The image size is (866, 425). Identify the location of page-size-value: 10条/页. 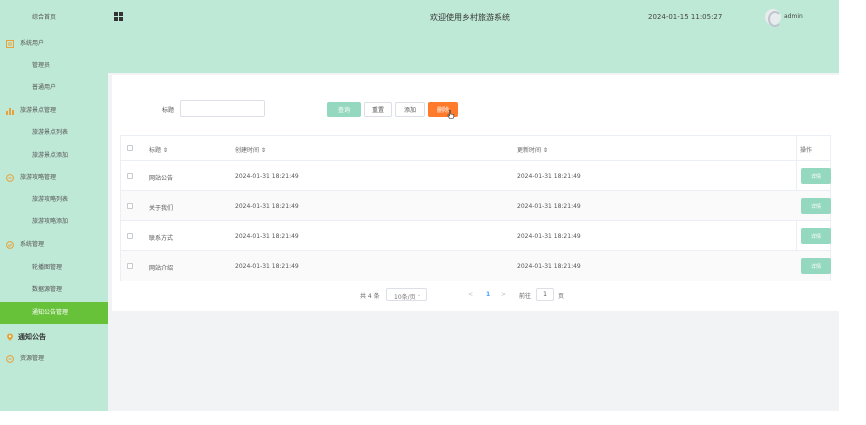
(405, 297).